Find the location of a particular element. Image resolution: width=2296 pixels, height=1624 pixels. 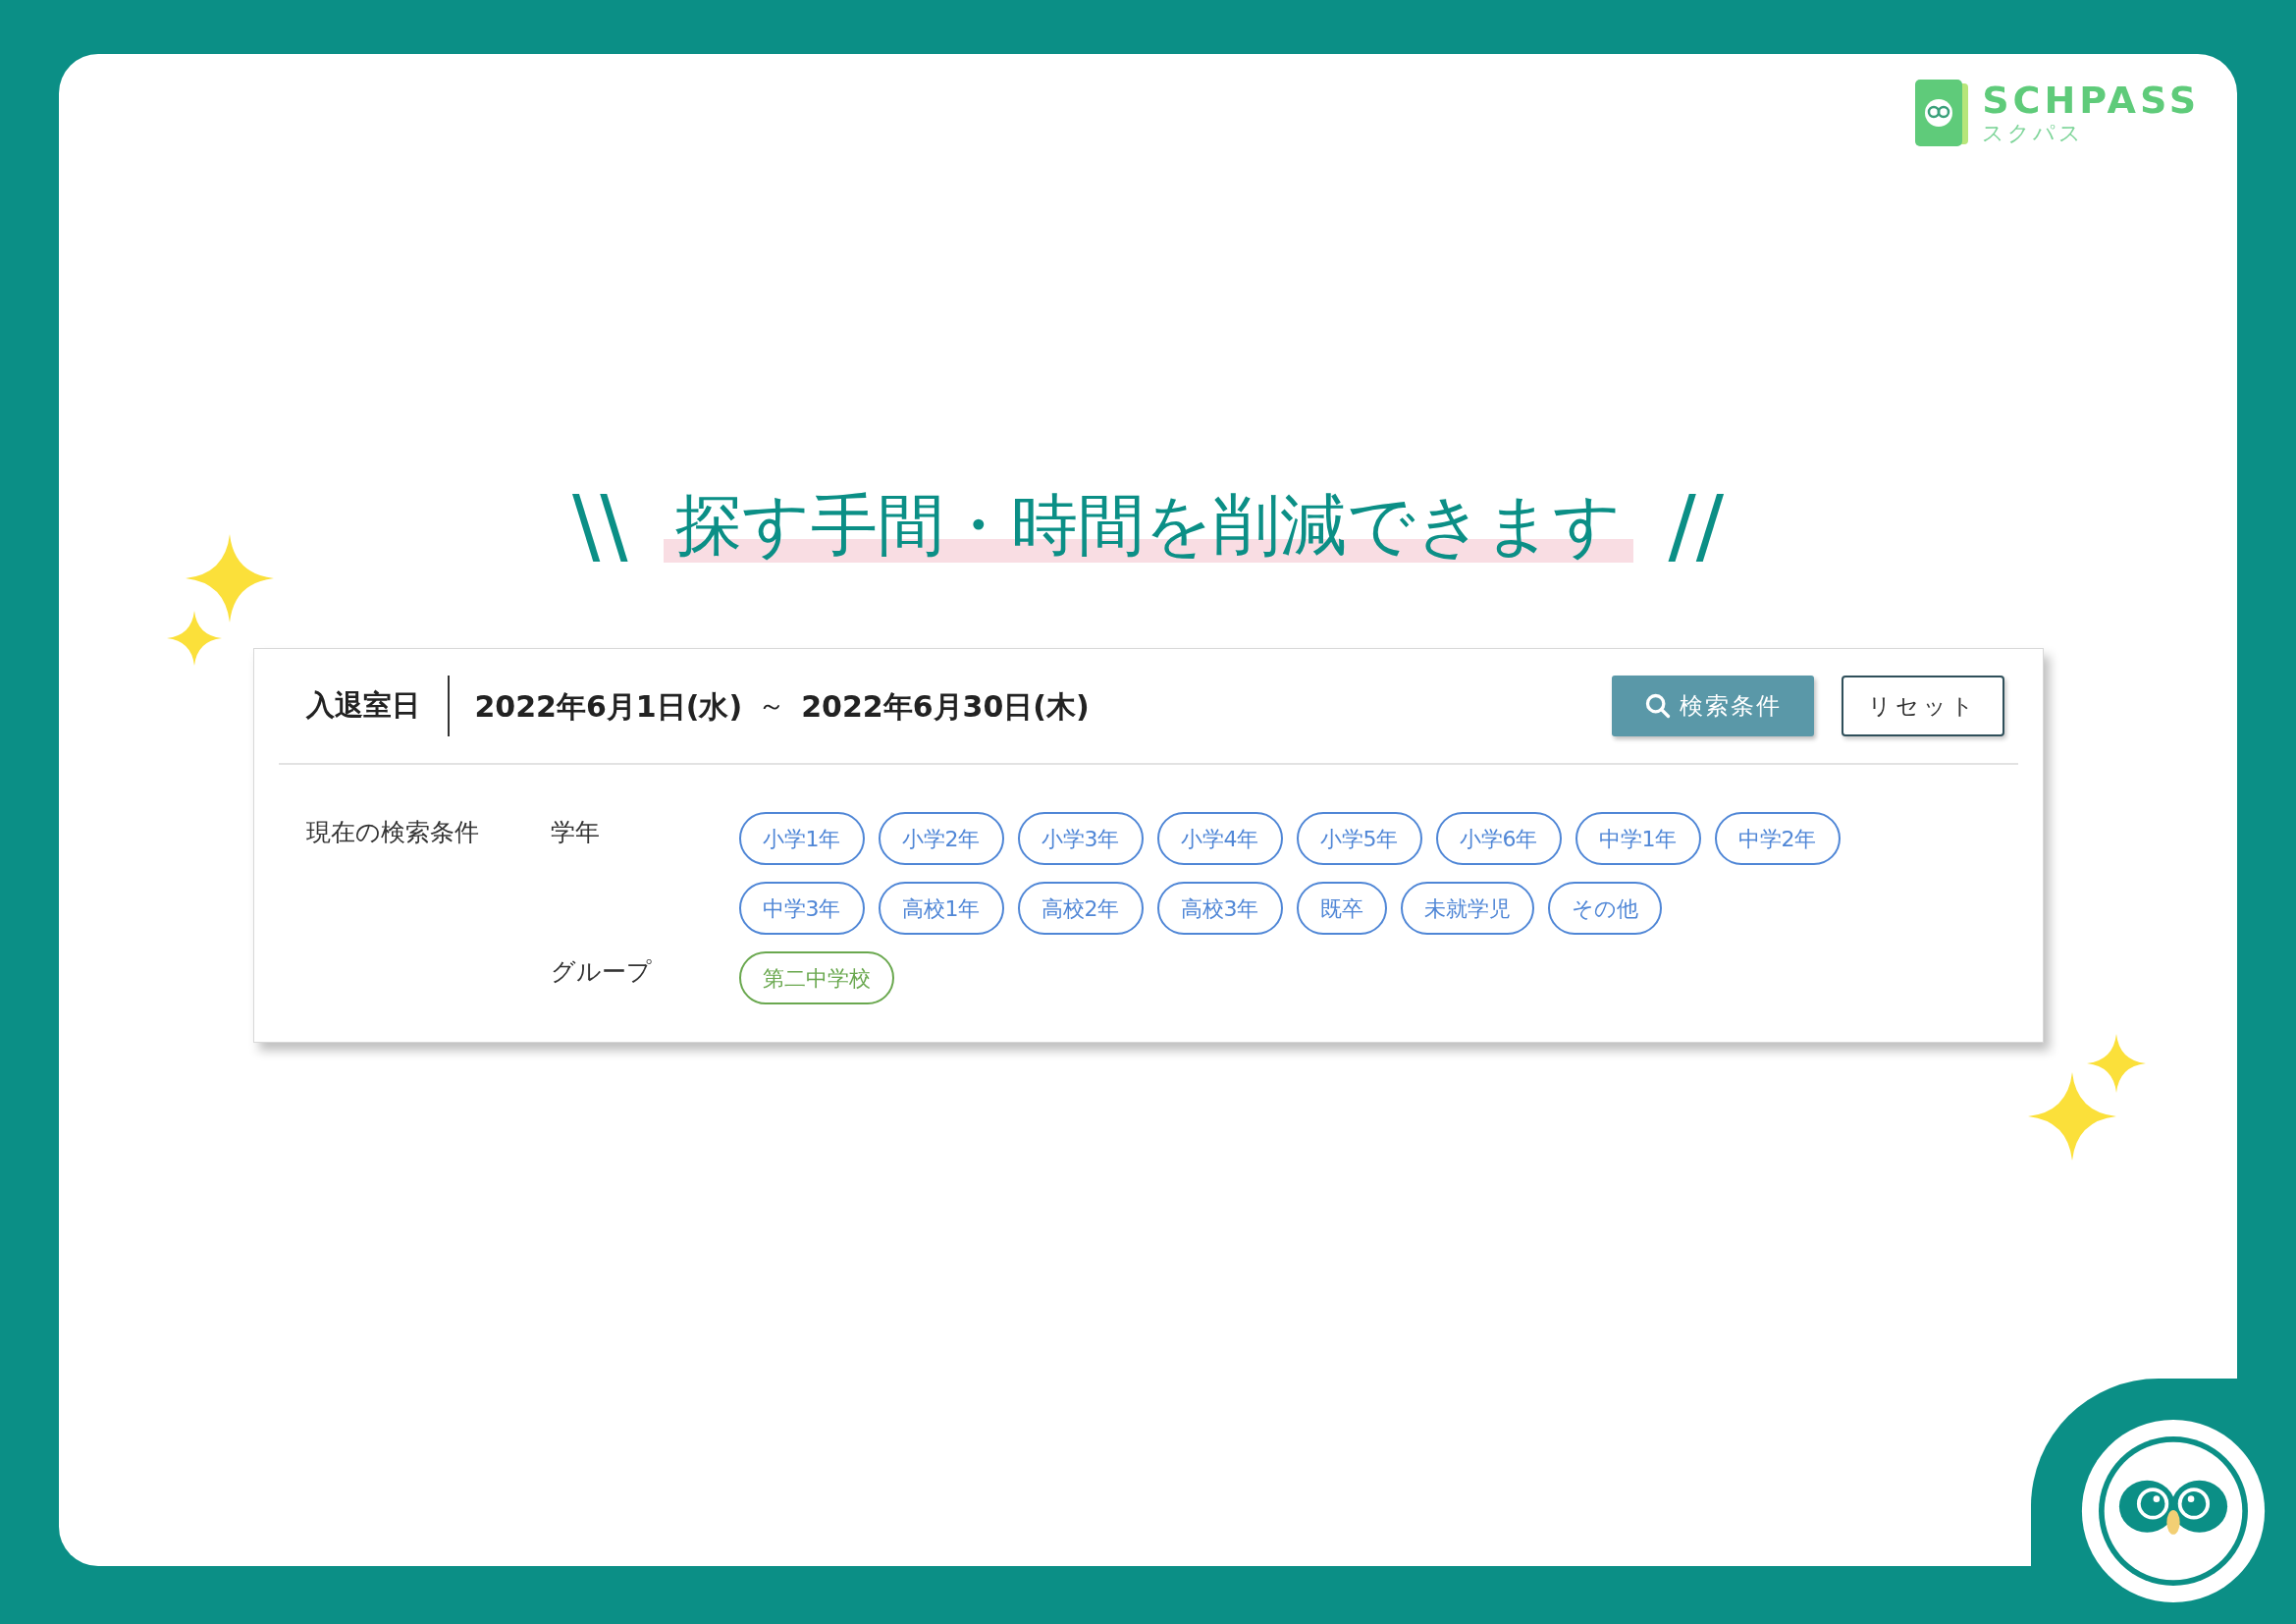

search-icon is located at coordinates (1657, 706).